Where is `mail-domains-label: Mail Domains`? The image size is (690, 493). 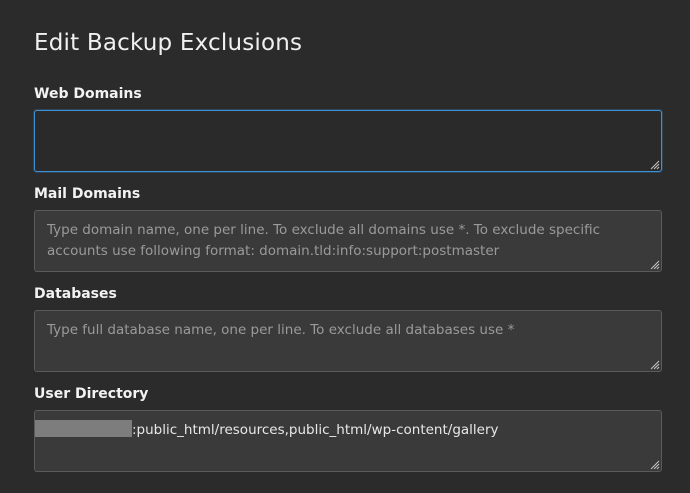 mail-domains-label: Mail Domains is located at coordinates (87, 194).